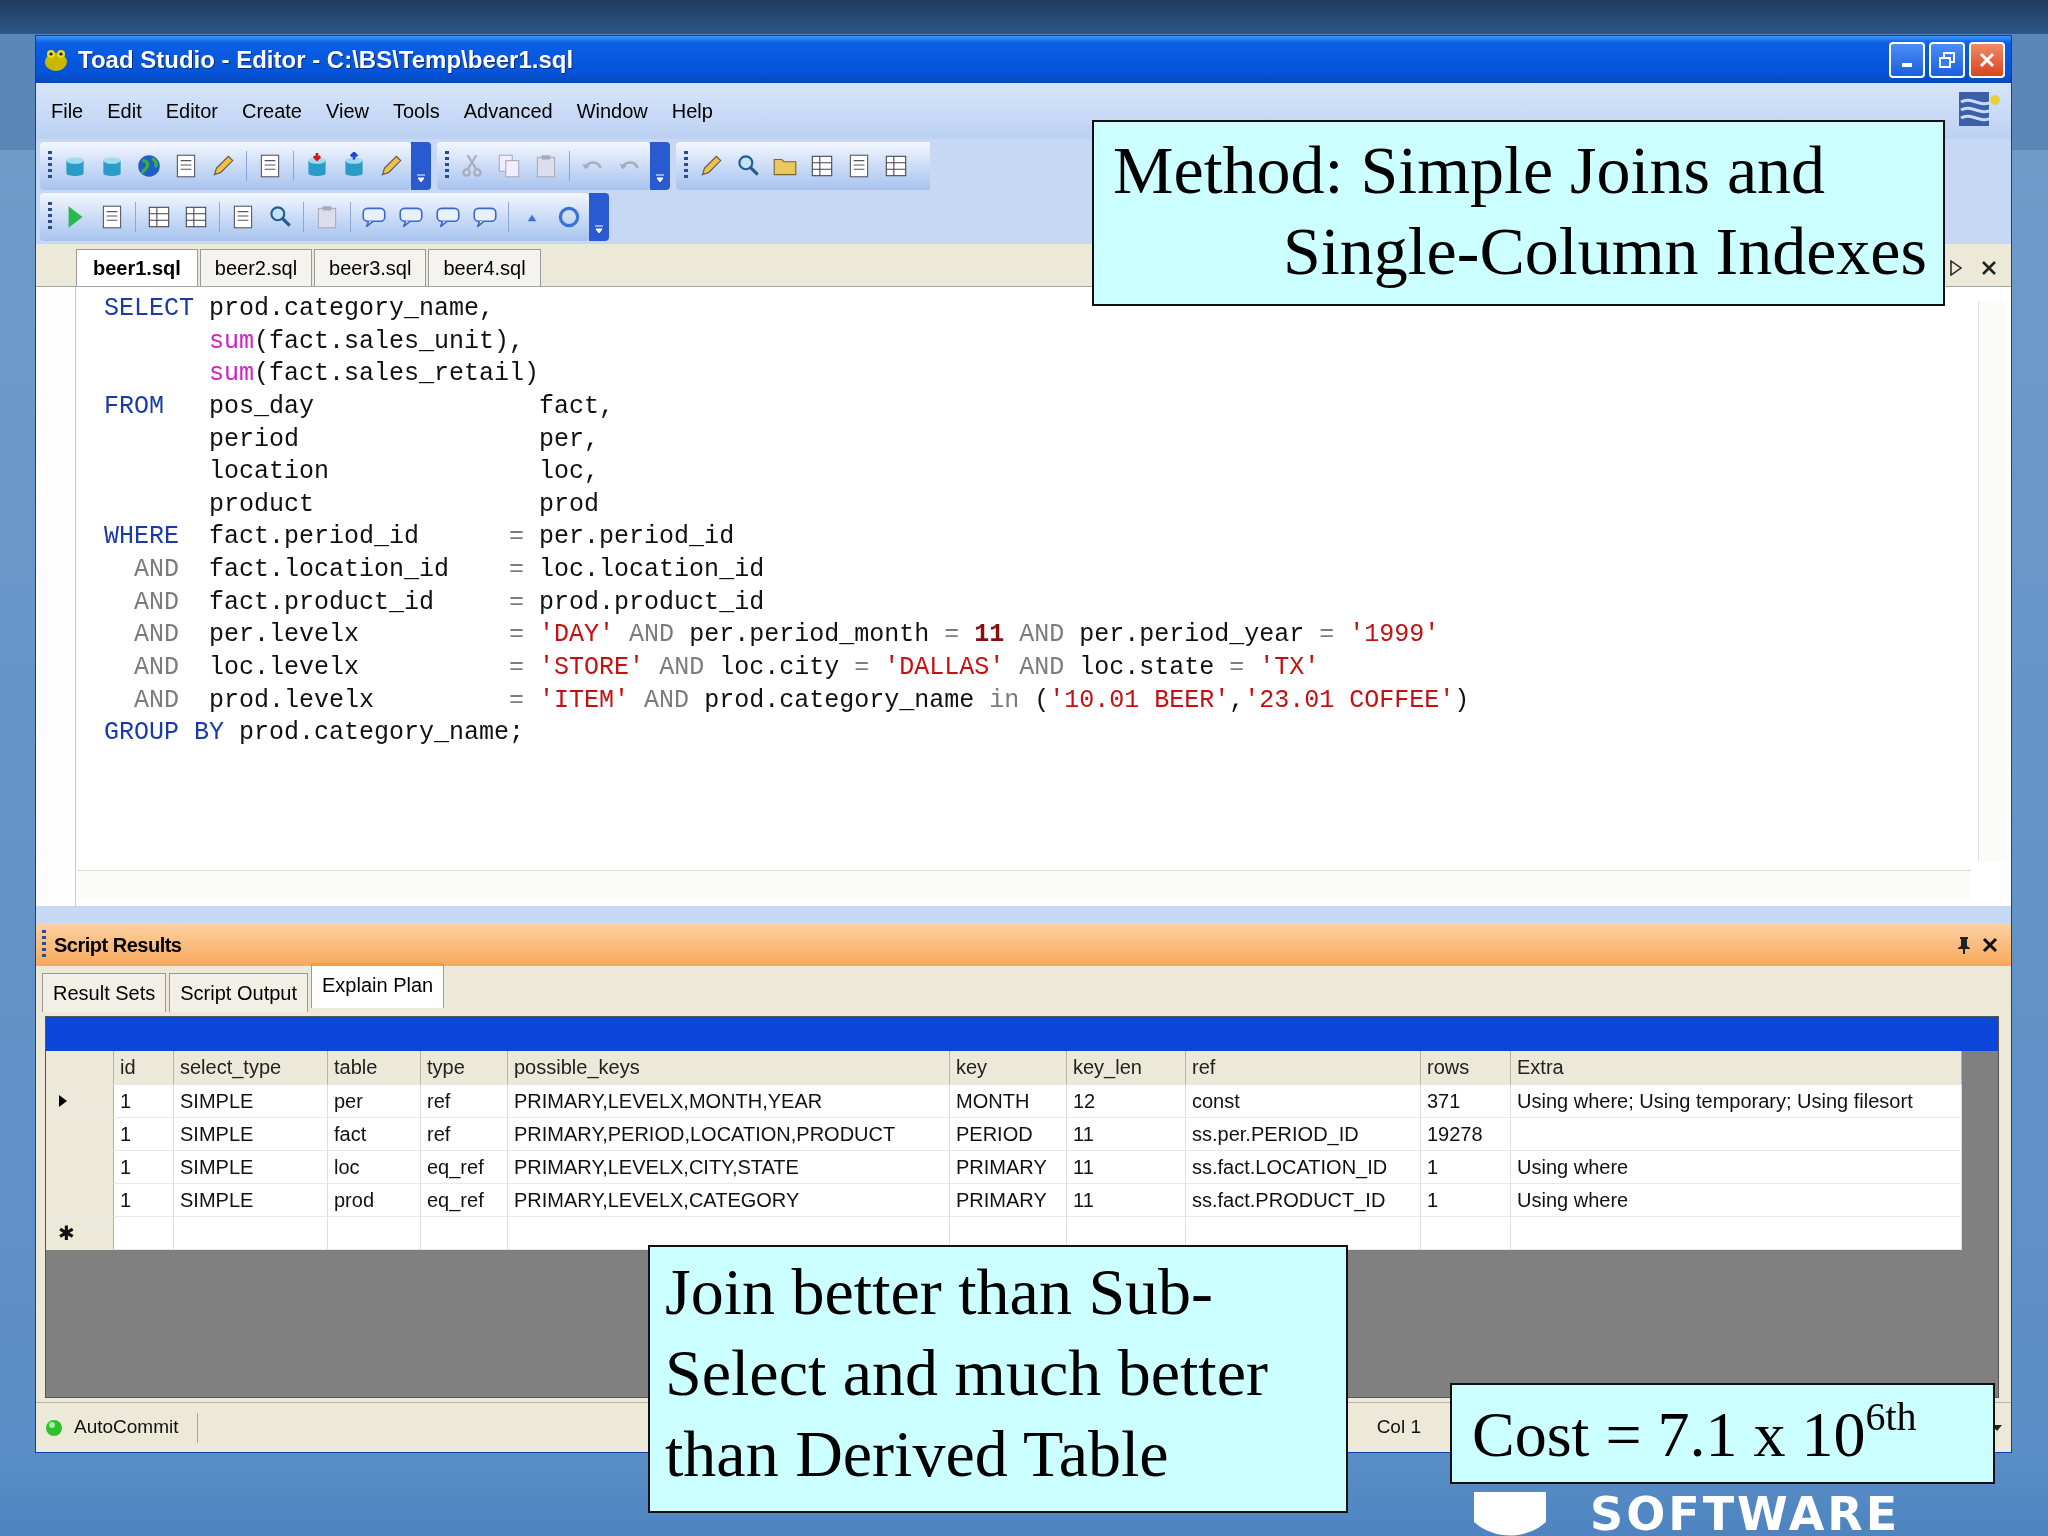  What do you see at coordinates (1907, 59) in the screenshot?
I see `minimize-button` at bounding box center [1907, 59].